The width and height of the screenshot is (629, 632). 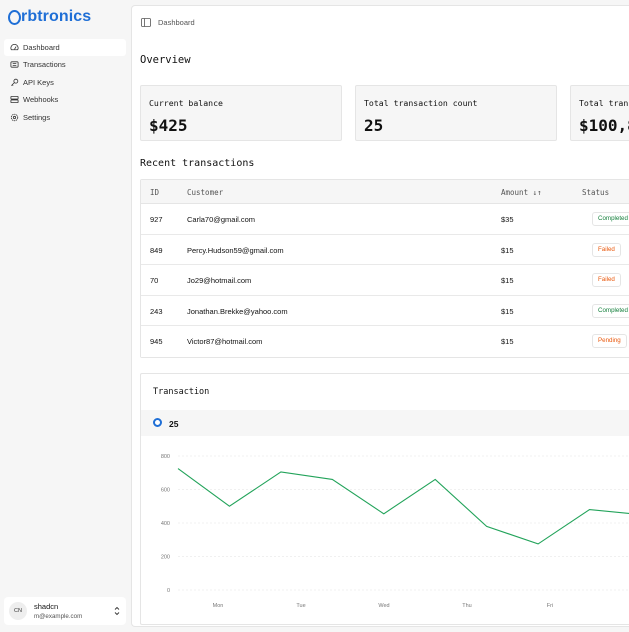 What do you see at coordinates (219, 280) in the screenshot?
I see `cell-customer: Jo29@hotmail.com` at bounding box center [219, 280].